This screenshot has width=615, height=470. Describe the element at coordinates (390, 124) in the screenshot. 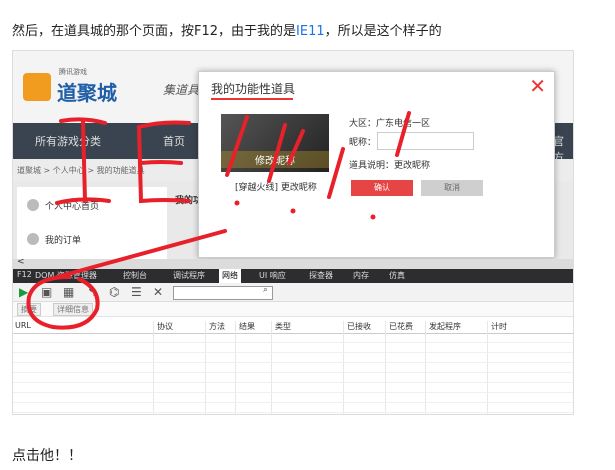

I see `region-label: 大区：广东电信一区` at that location.